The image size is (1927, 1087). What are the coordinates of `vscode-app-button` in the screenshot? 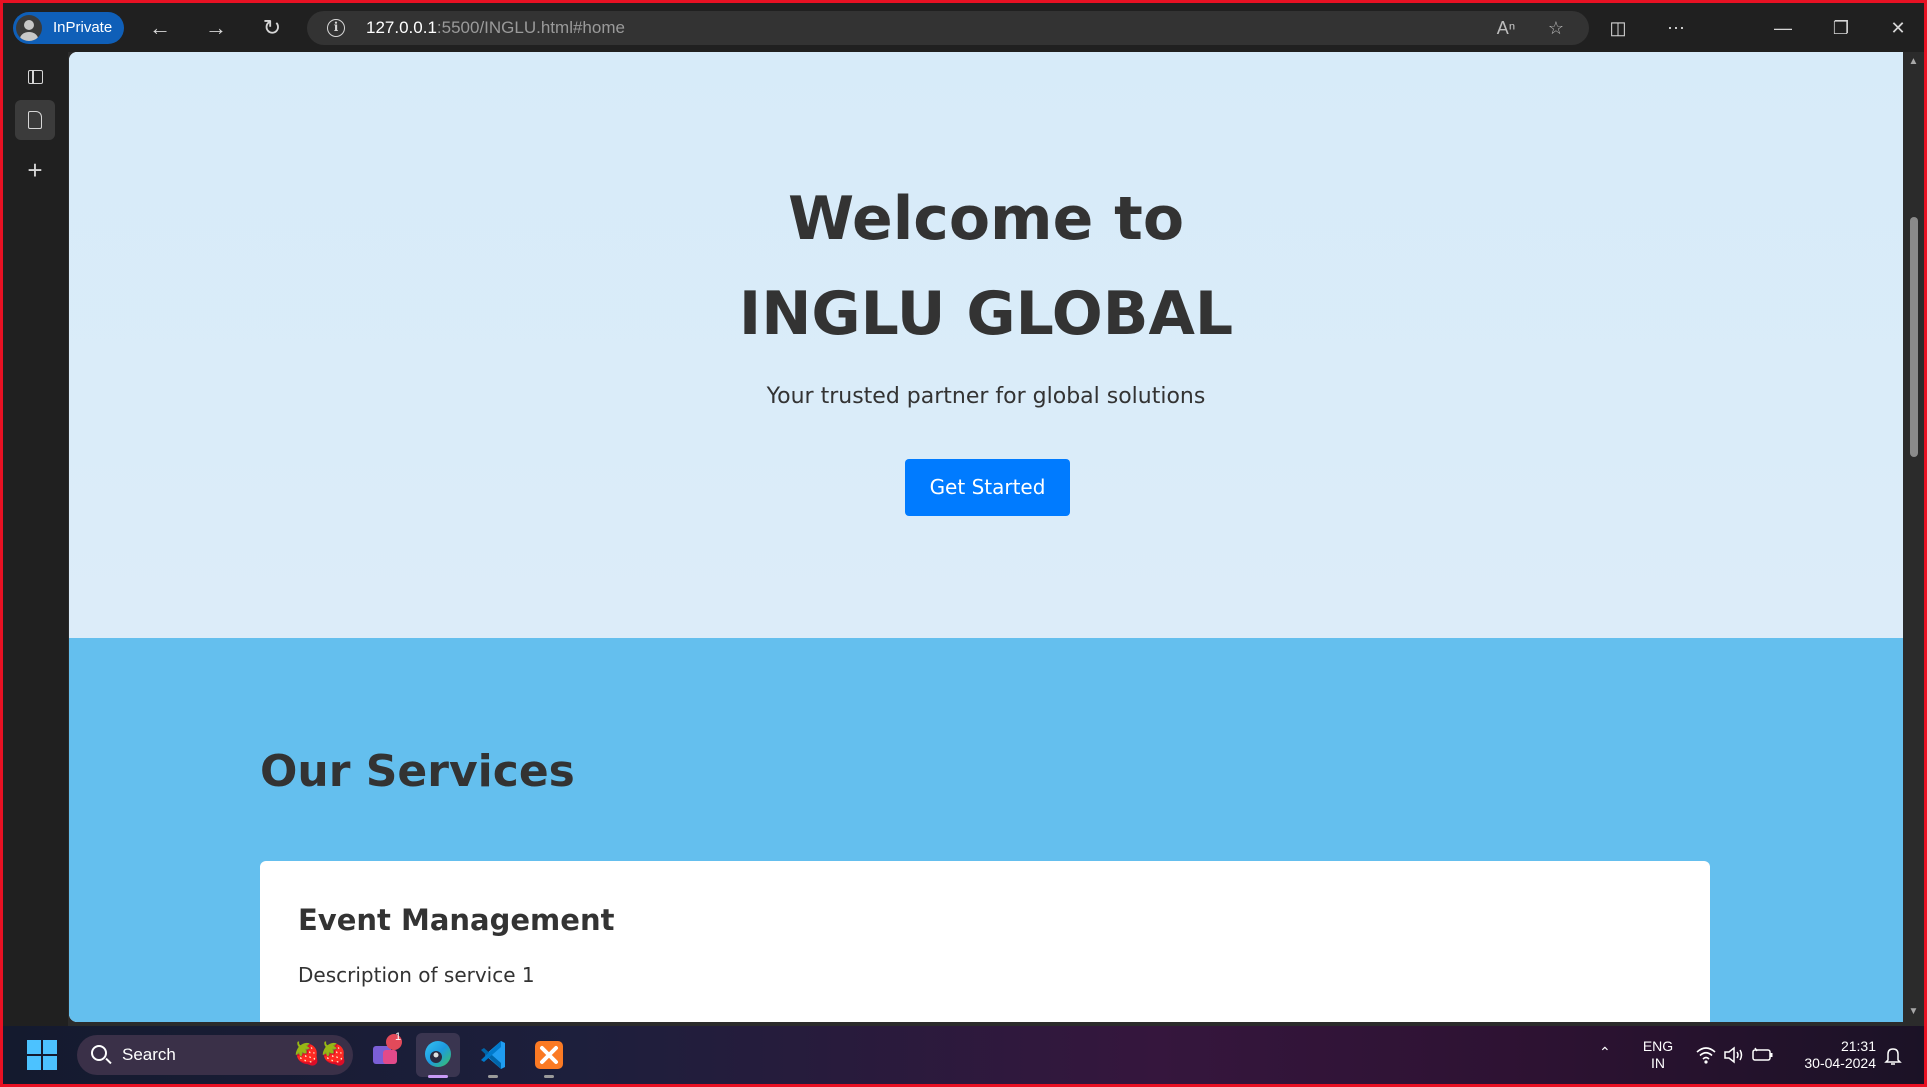 It's located at (493, 1055).